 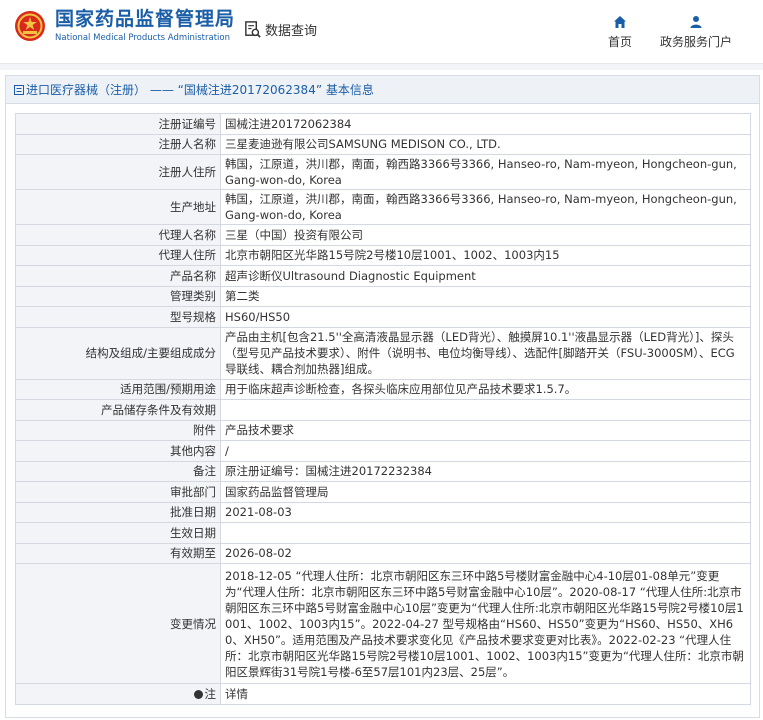 I want to click on row-value: /, so click(x=485, y=451).